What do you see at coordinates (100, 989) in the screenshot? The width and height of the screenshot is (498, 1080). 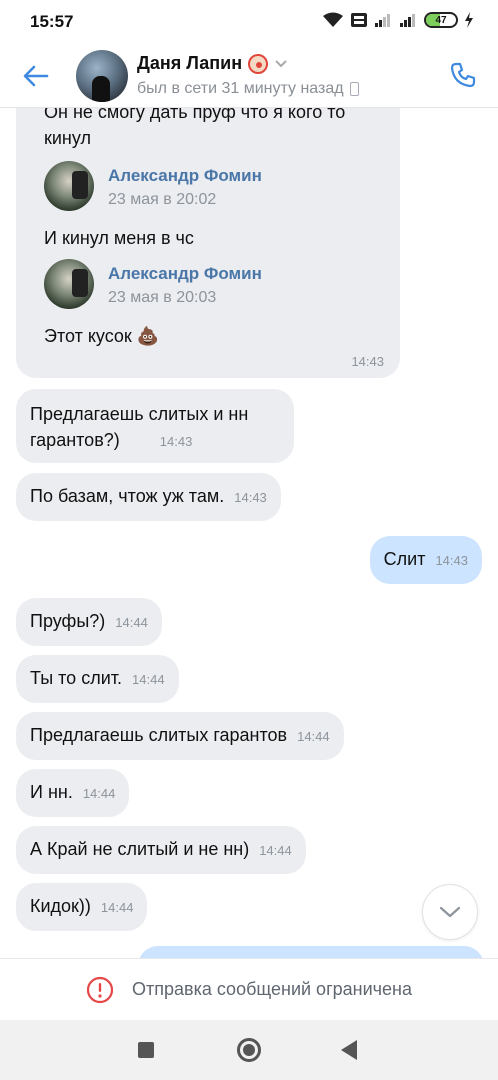 I see `warning-circle-icon` at bounding box center [100, 989].